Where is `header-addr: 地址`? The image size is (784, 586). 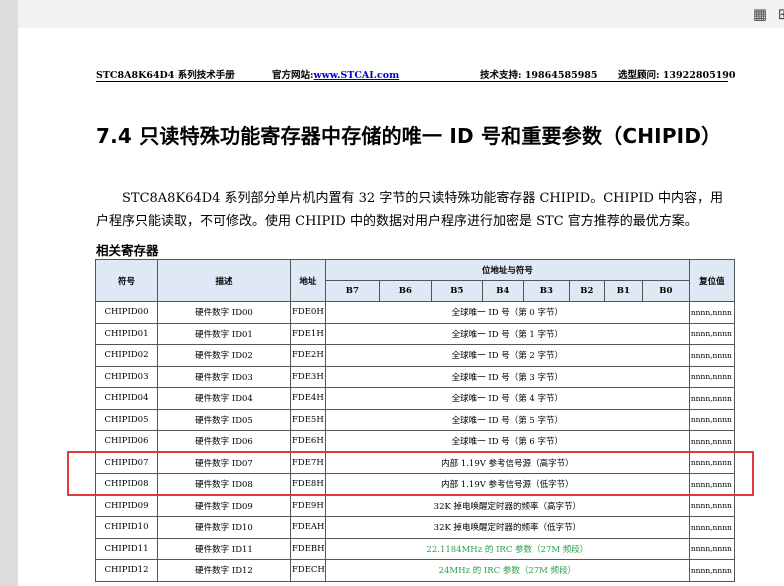
header-addr: 地址 is located at coordinates (308, 280).